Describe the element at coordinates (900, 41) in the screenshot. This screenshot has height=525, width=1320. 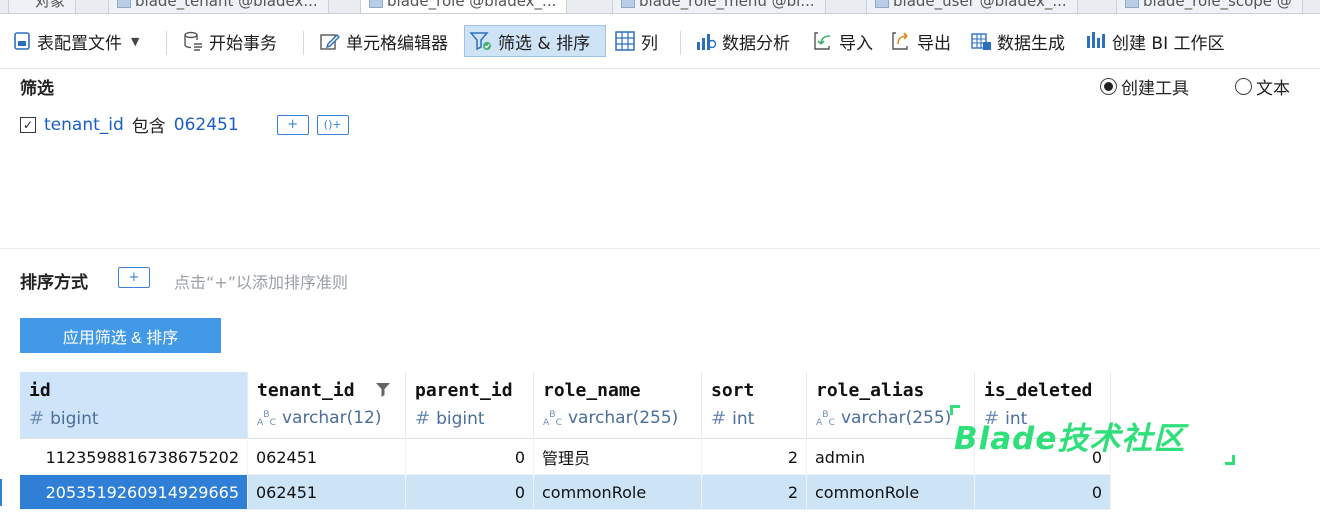
I see `export-icon` at that location.